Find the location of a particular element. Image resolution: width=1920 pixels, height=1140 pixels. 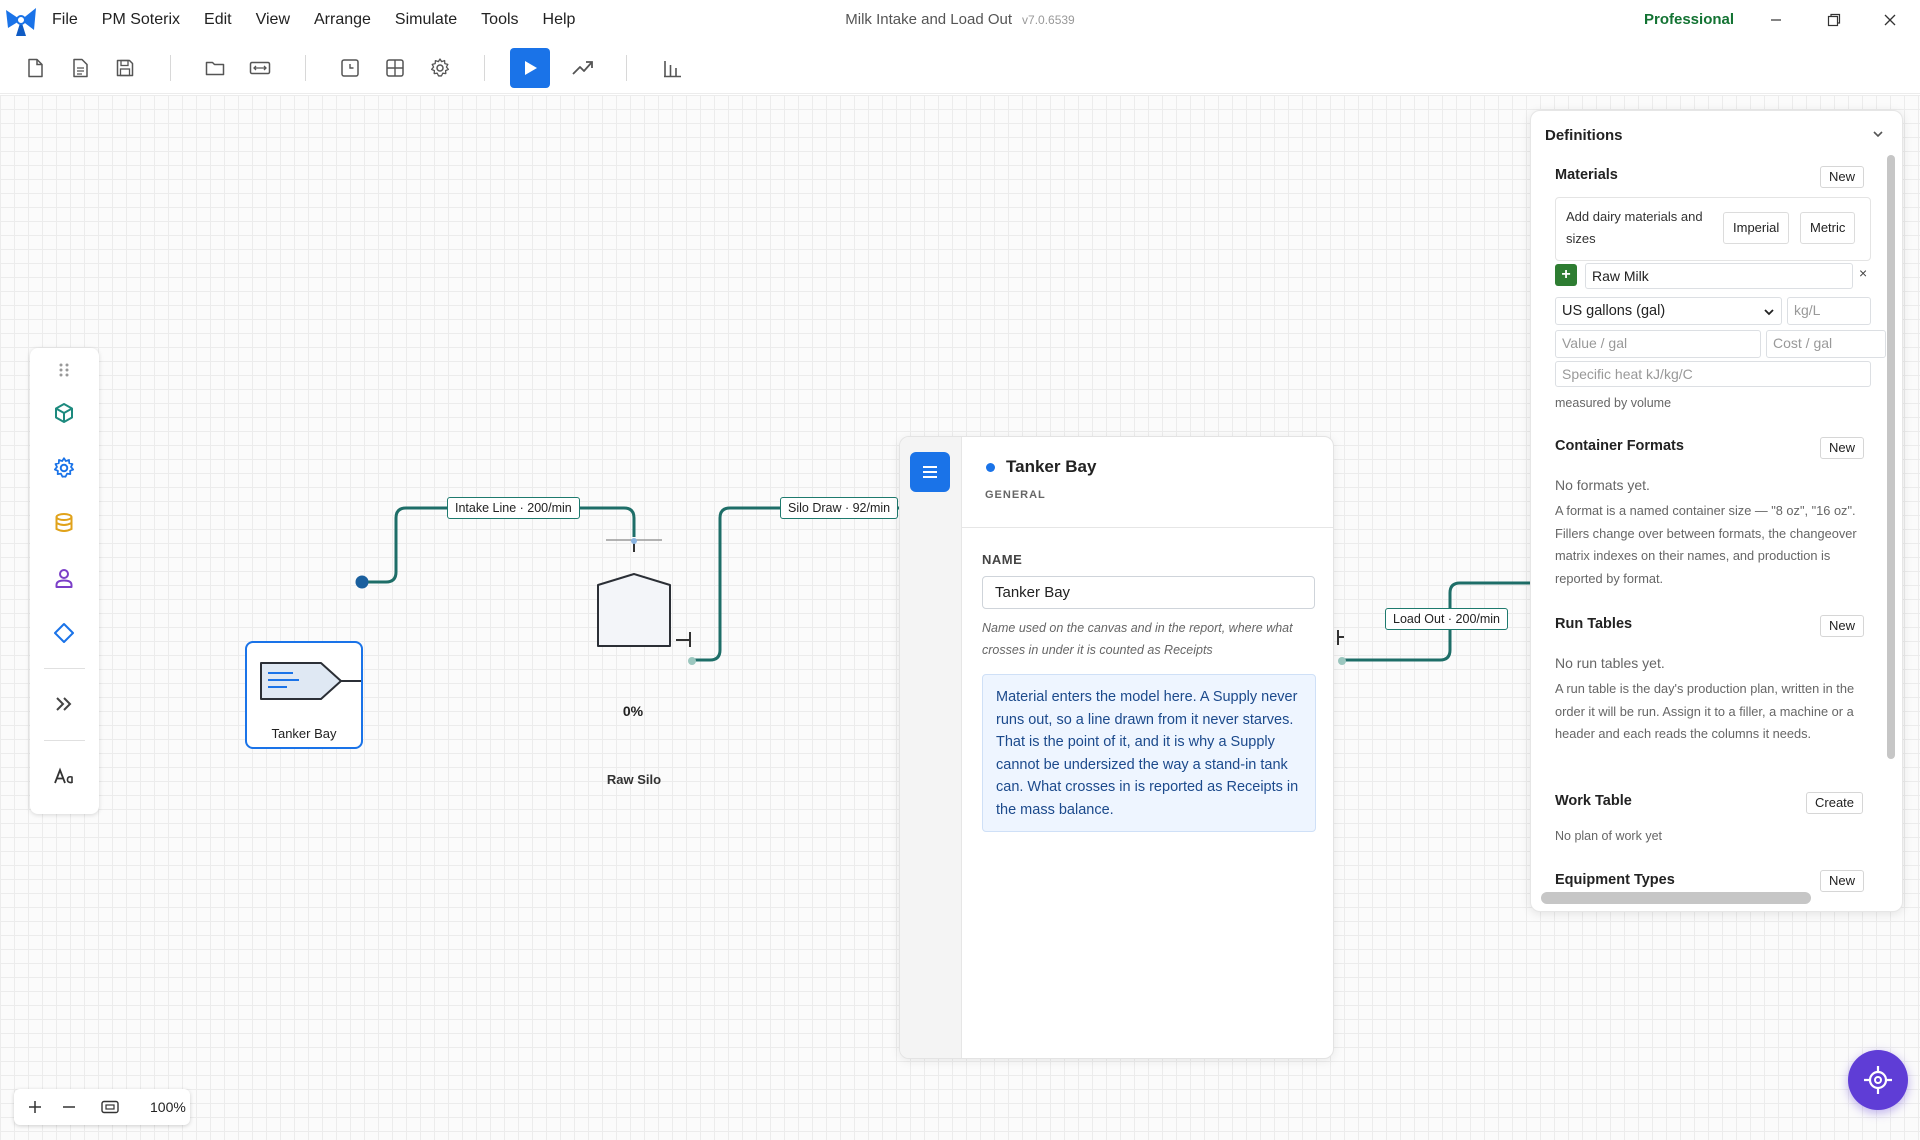

settings-button is located at coordinates (440, 68).